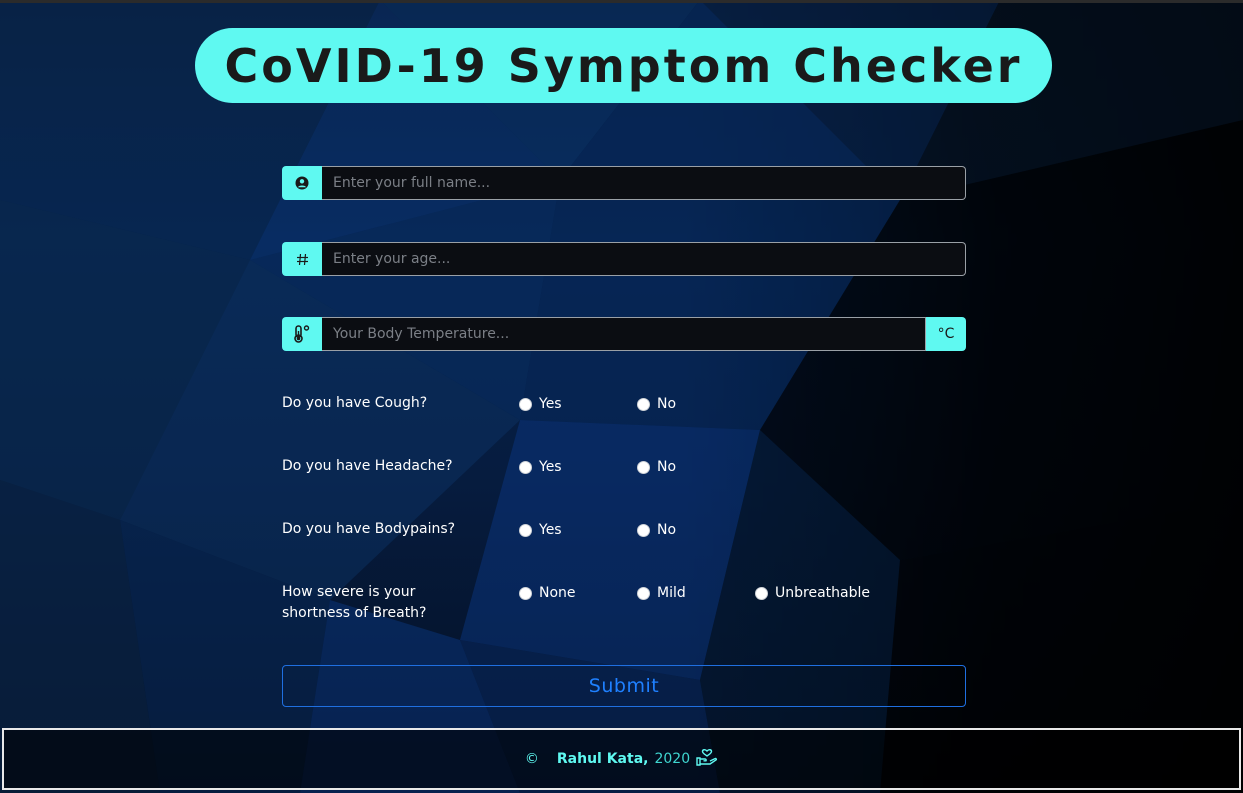 The height and width of the screenshot is (793, 1243). I want to click on name-field-group, so click(624, 183).